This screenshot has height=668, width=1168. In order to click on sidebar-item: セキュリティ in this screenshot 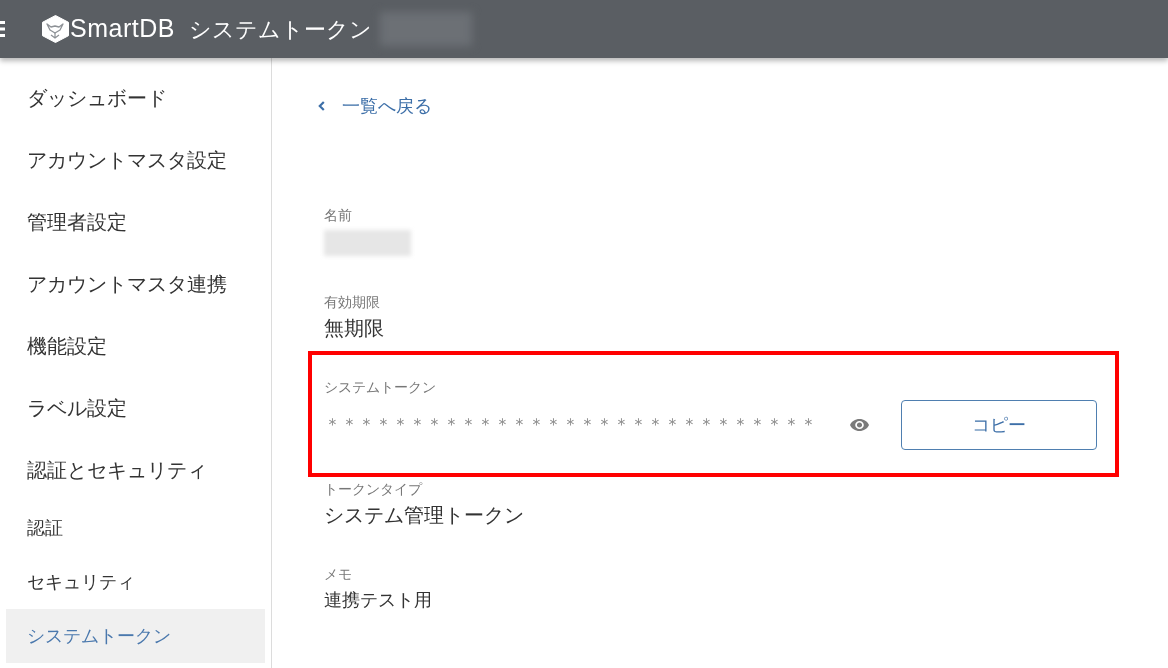, I will do `click(135, 582)`.